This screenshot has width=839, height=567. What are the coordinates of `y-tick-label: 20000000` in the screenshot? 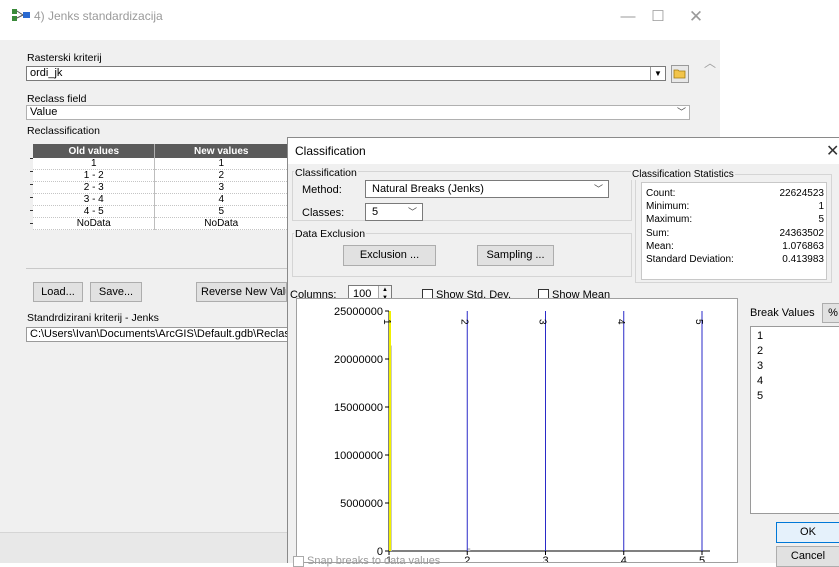 It's located at (358, 360).